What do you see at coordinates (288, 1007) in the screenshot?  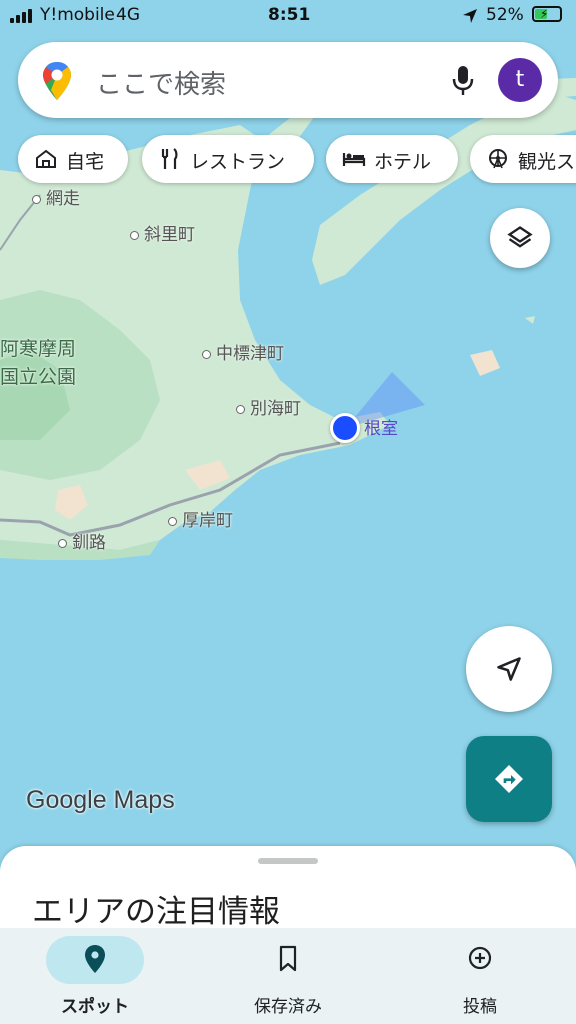 I see `nav-label: 保存済み` at bounding box center [288, 1007].